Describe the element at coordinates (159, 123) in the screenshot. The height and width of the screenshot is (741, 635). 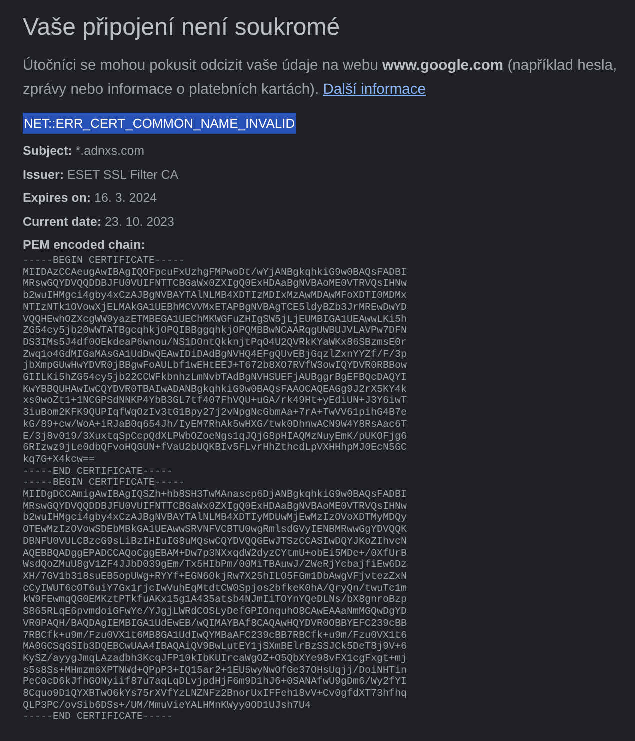
I see `error-code: NET::ERR_CERT_COMMON_NAME_INVALID` at that location.